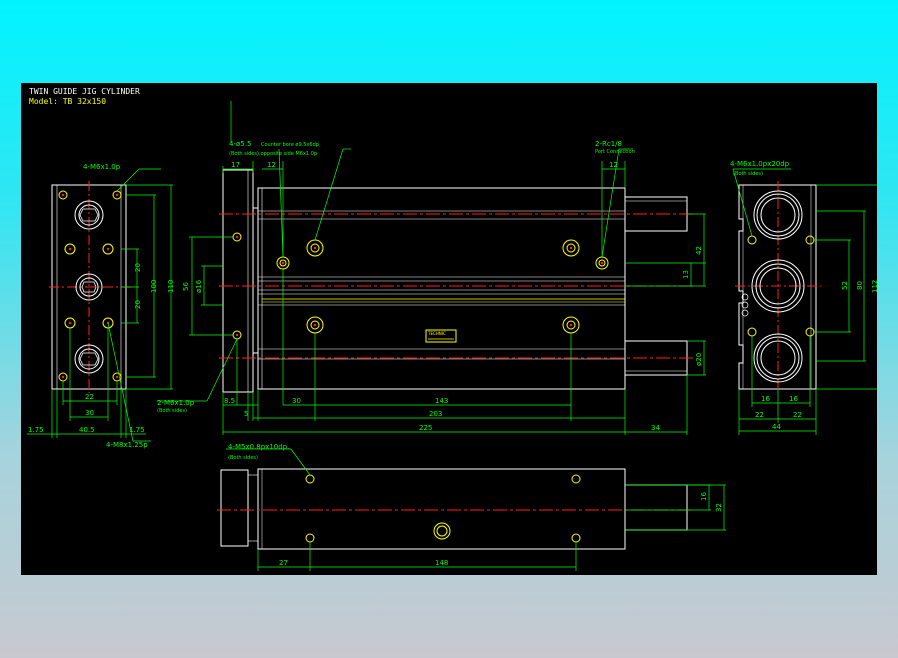 The width and height of the screenshot is (898, 658). What do you see at coordinates (89, 397) in the screenshot?
I see `left-dim-22: 22` at bounding box center [89, 397].